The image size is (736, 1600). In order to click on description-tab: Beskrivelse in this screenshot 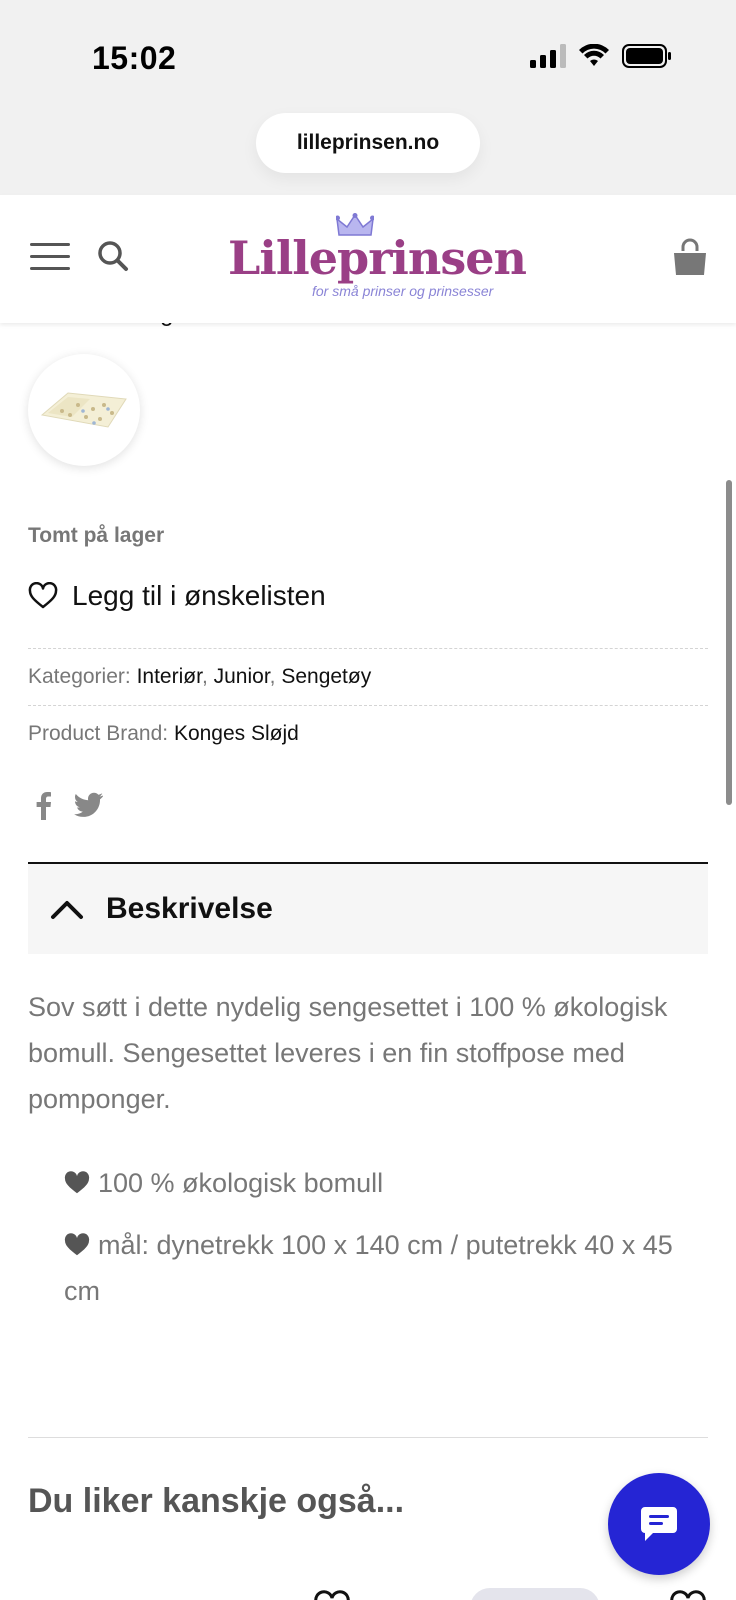, I will do `click(368, 908)`.